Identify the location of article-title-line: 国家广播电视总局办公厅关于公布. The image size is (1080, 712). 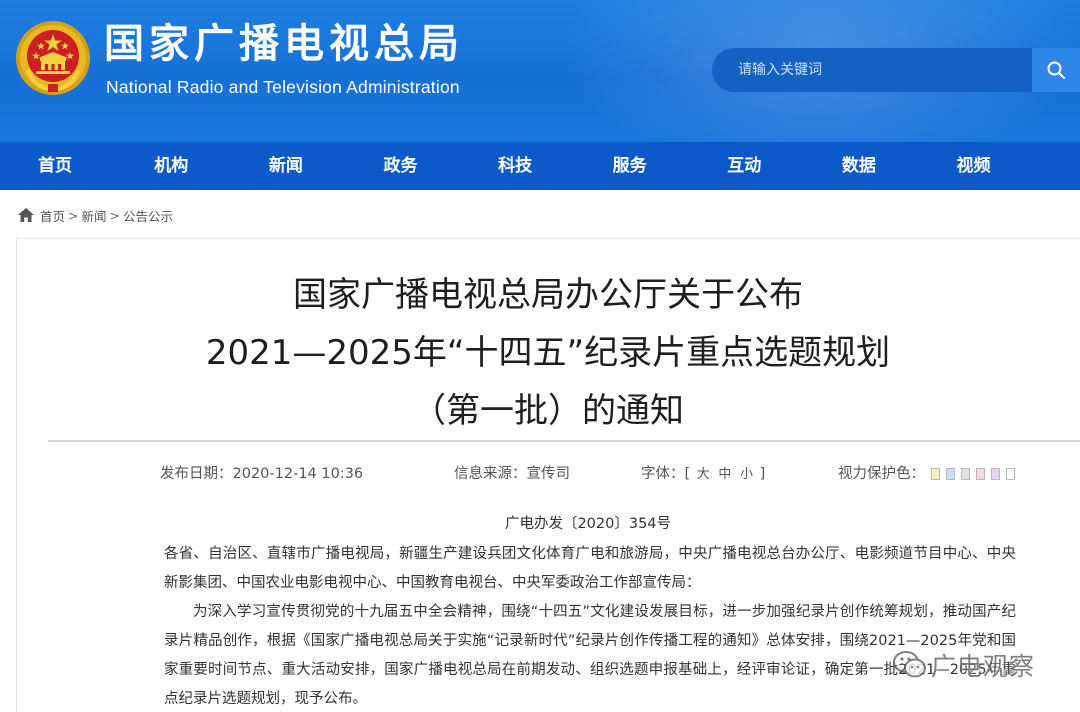
(548, 295).